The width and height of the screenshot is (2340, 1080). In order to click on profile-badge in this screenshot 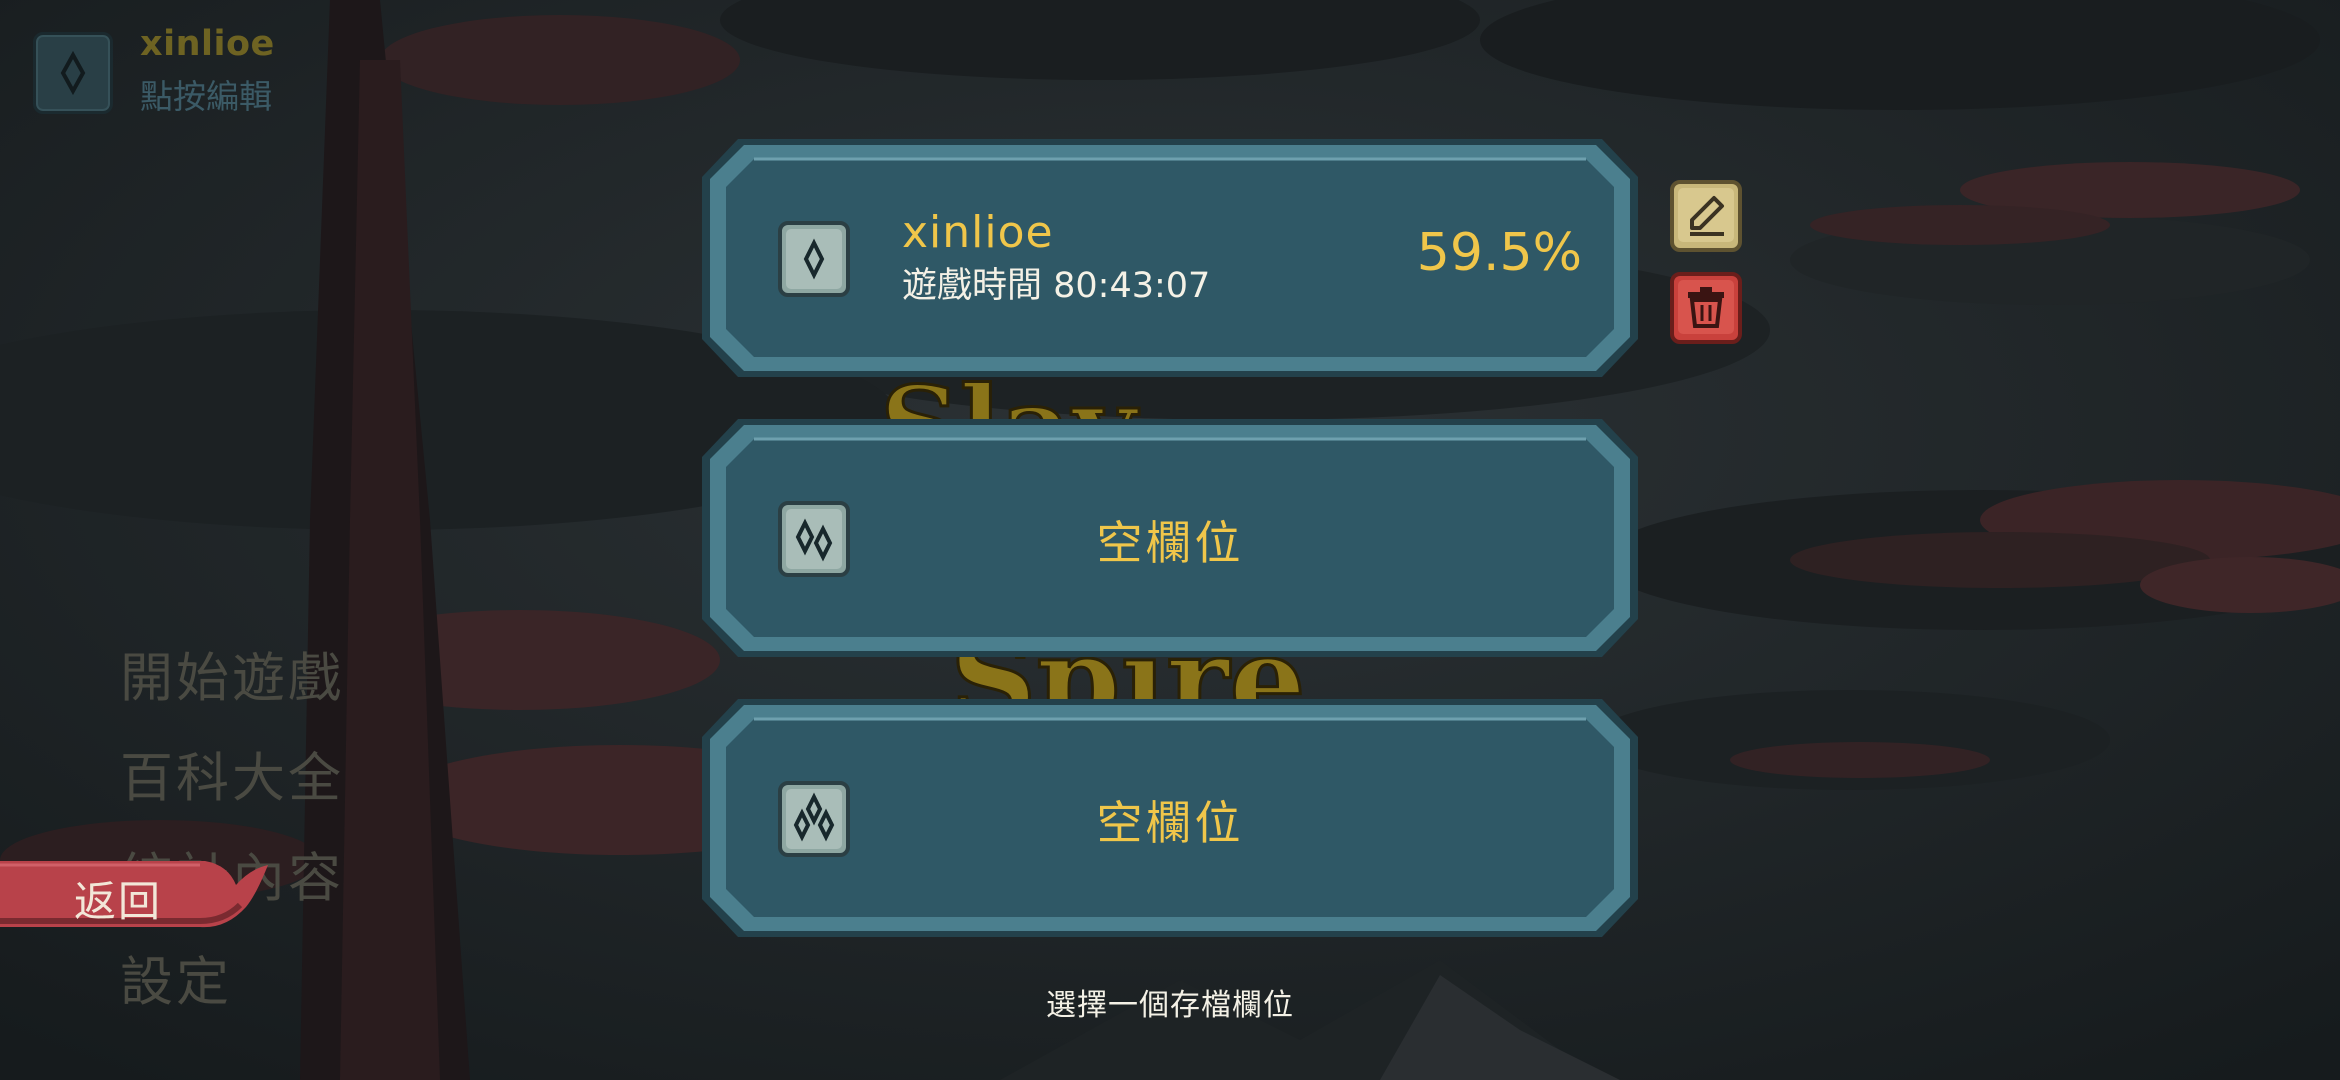, I will do `click(73, 73)`.